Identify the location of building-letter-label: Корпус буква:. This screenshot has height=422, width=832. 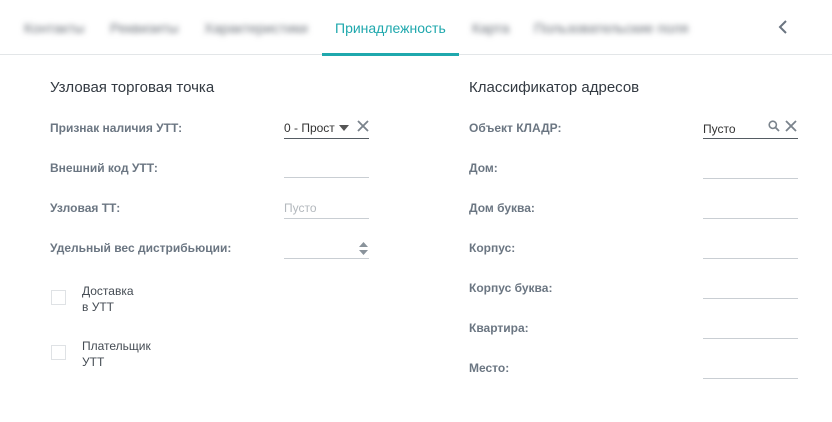
(511, 288).